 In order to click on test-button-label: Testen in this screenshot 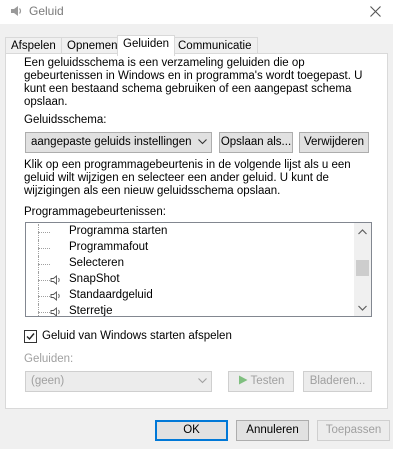, I will do `click(267, 381)`.